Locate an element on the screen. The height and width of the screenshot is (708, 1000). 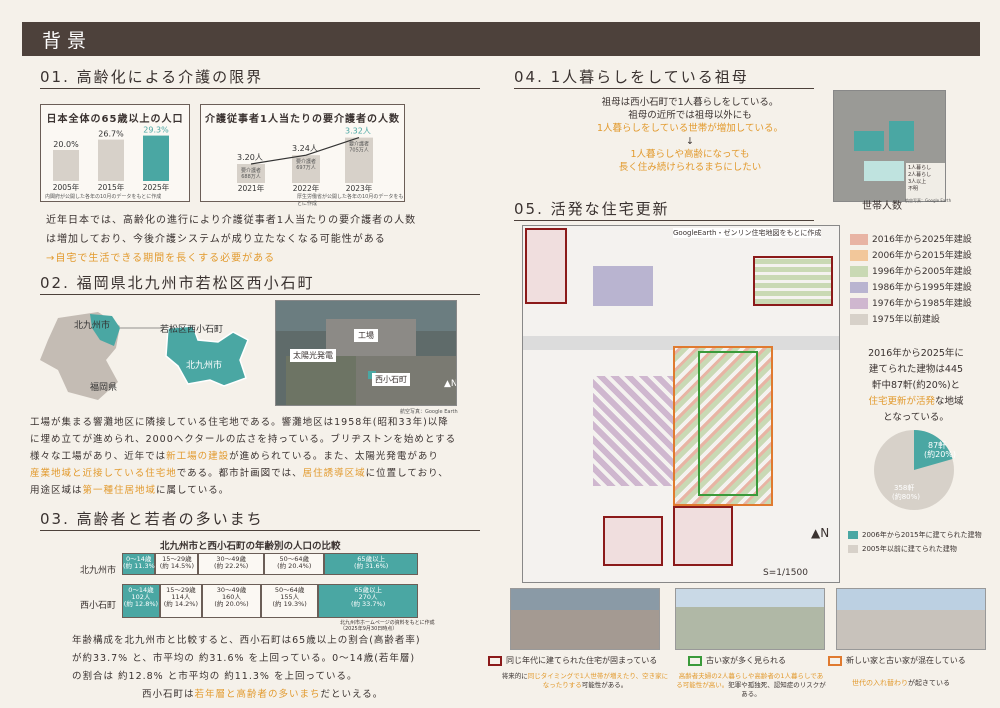
aerial-factory: 工場 is located at coordinates (366, 335).